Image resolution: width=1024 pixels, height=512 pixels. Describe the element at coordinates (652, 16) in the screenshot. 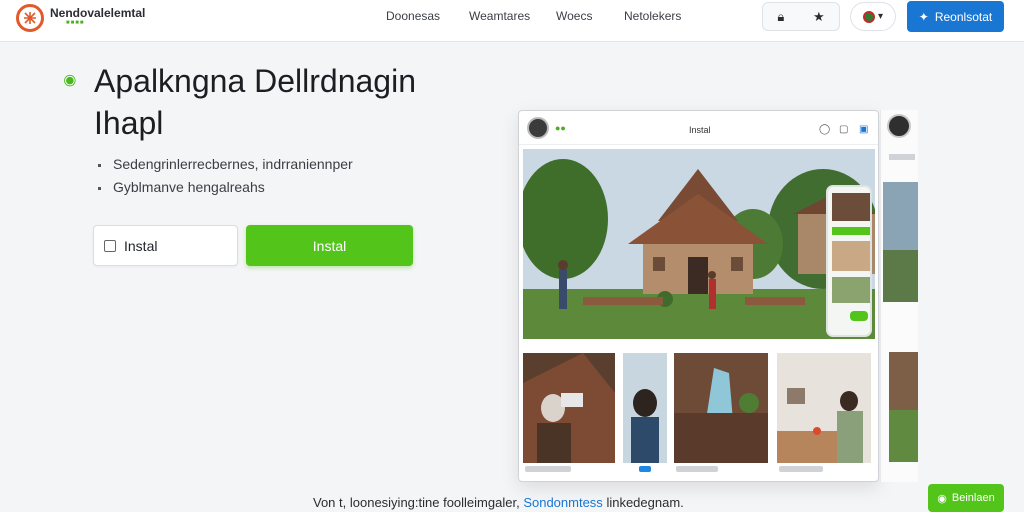

I see `nav-link-4: Netolekers` at that location.